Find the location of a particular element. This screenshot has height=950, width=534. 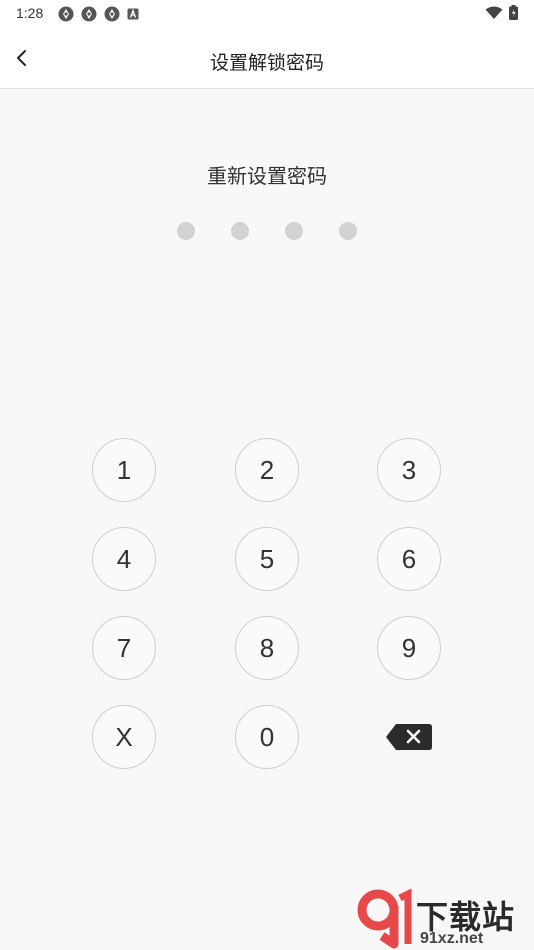

key-6: 6 is located at coordinates (409, 559).